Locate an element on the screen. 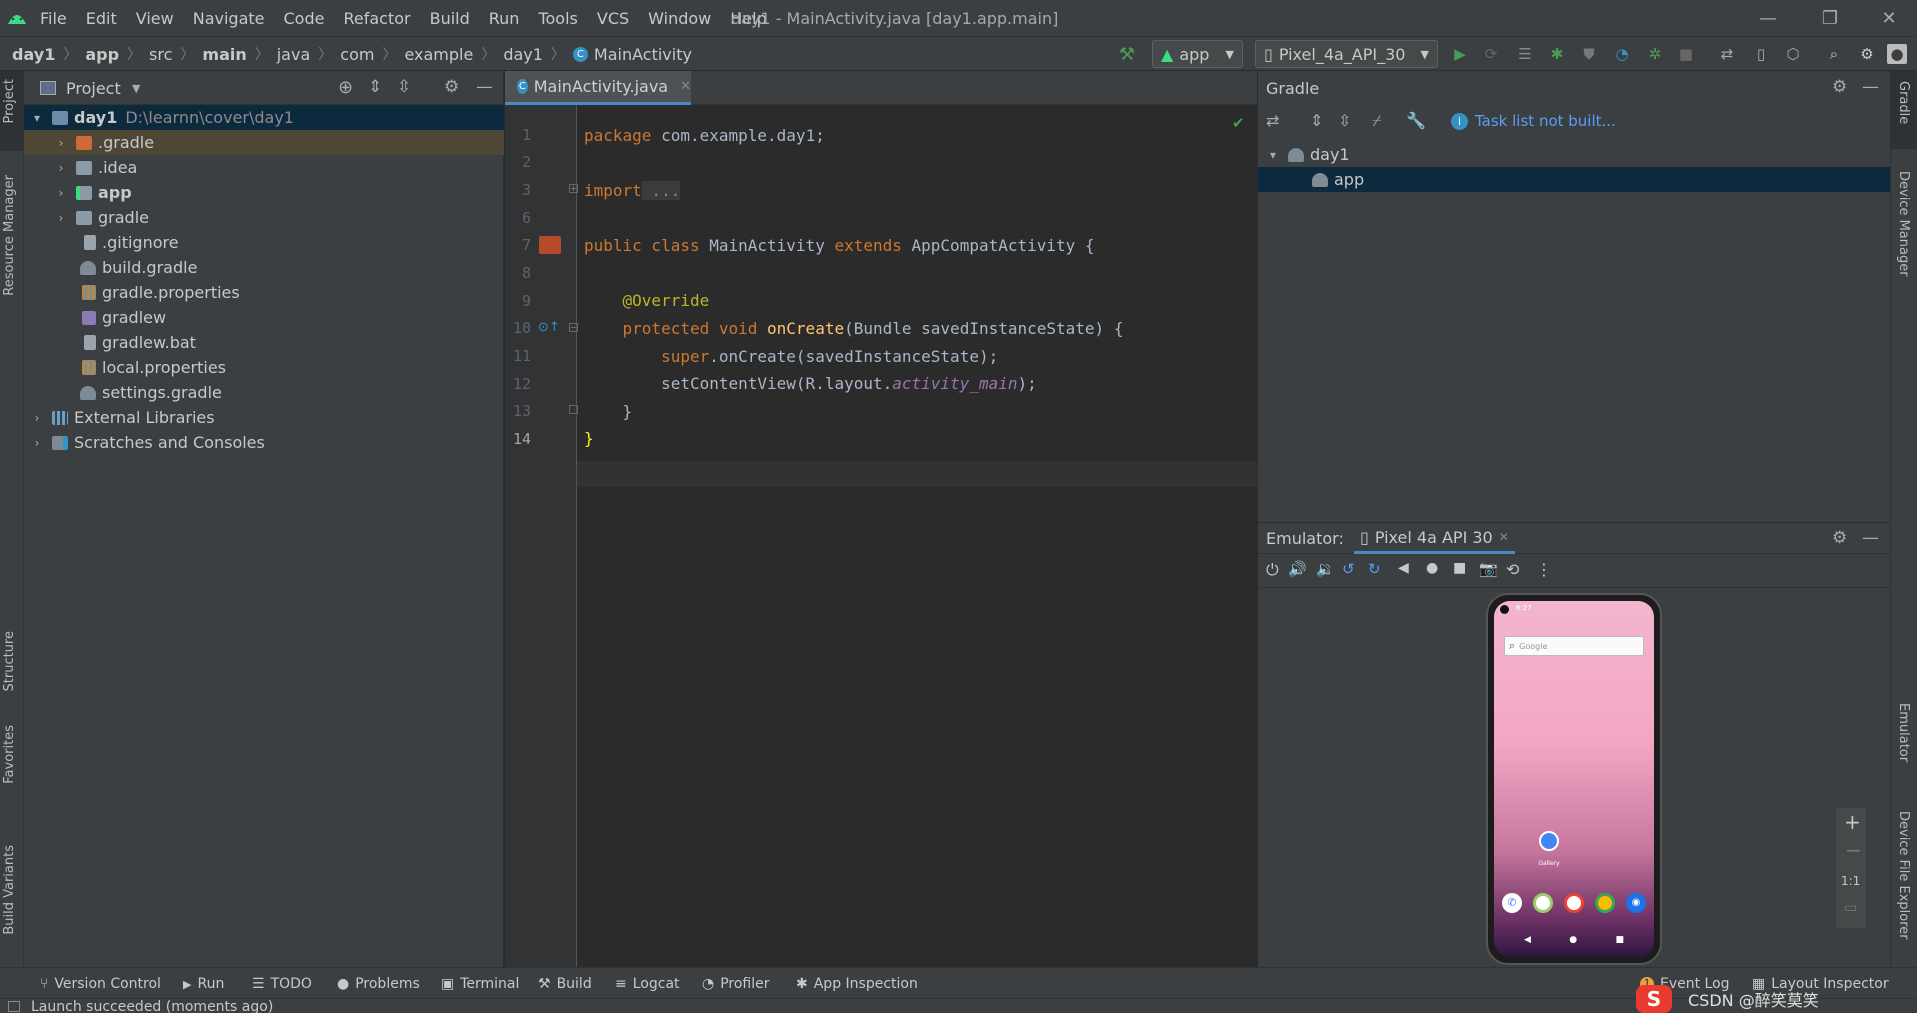 The height and width of the screenshot is (1013, 1917). account-button: ● is located at coordinates (1897, 54).